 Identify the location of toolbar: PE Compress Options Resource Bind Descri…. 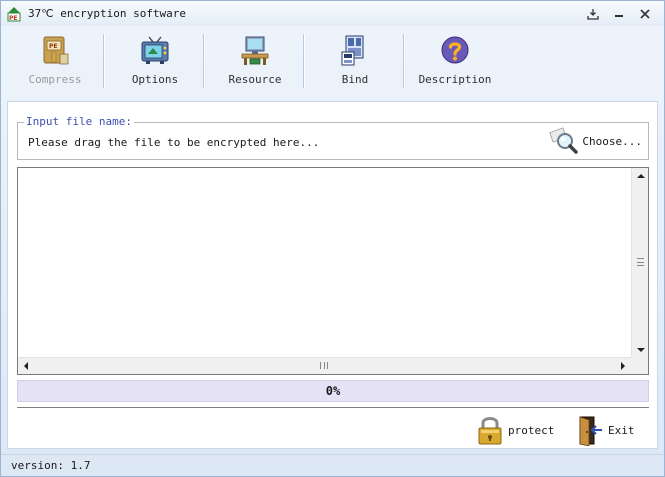
(332, 63).